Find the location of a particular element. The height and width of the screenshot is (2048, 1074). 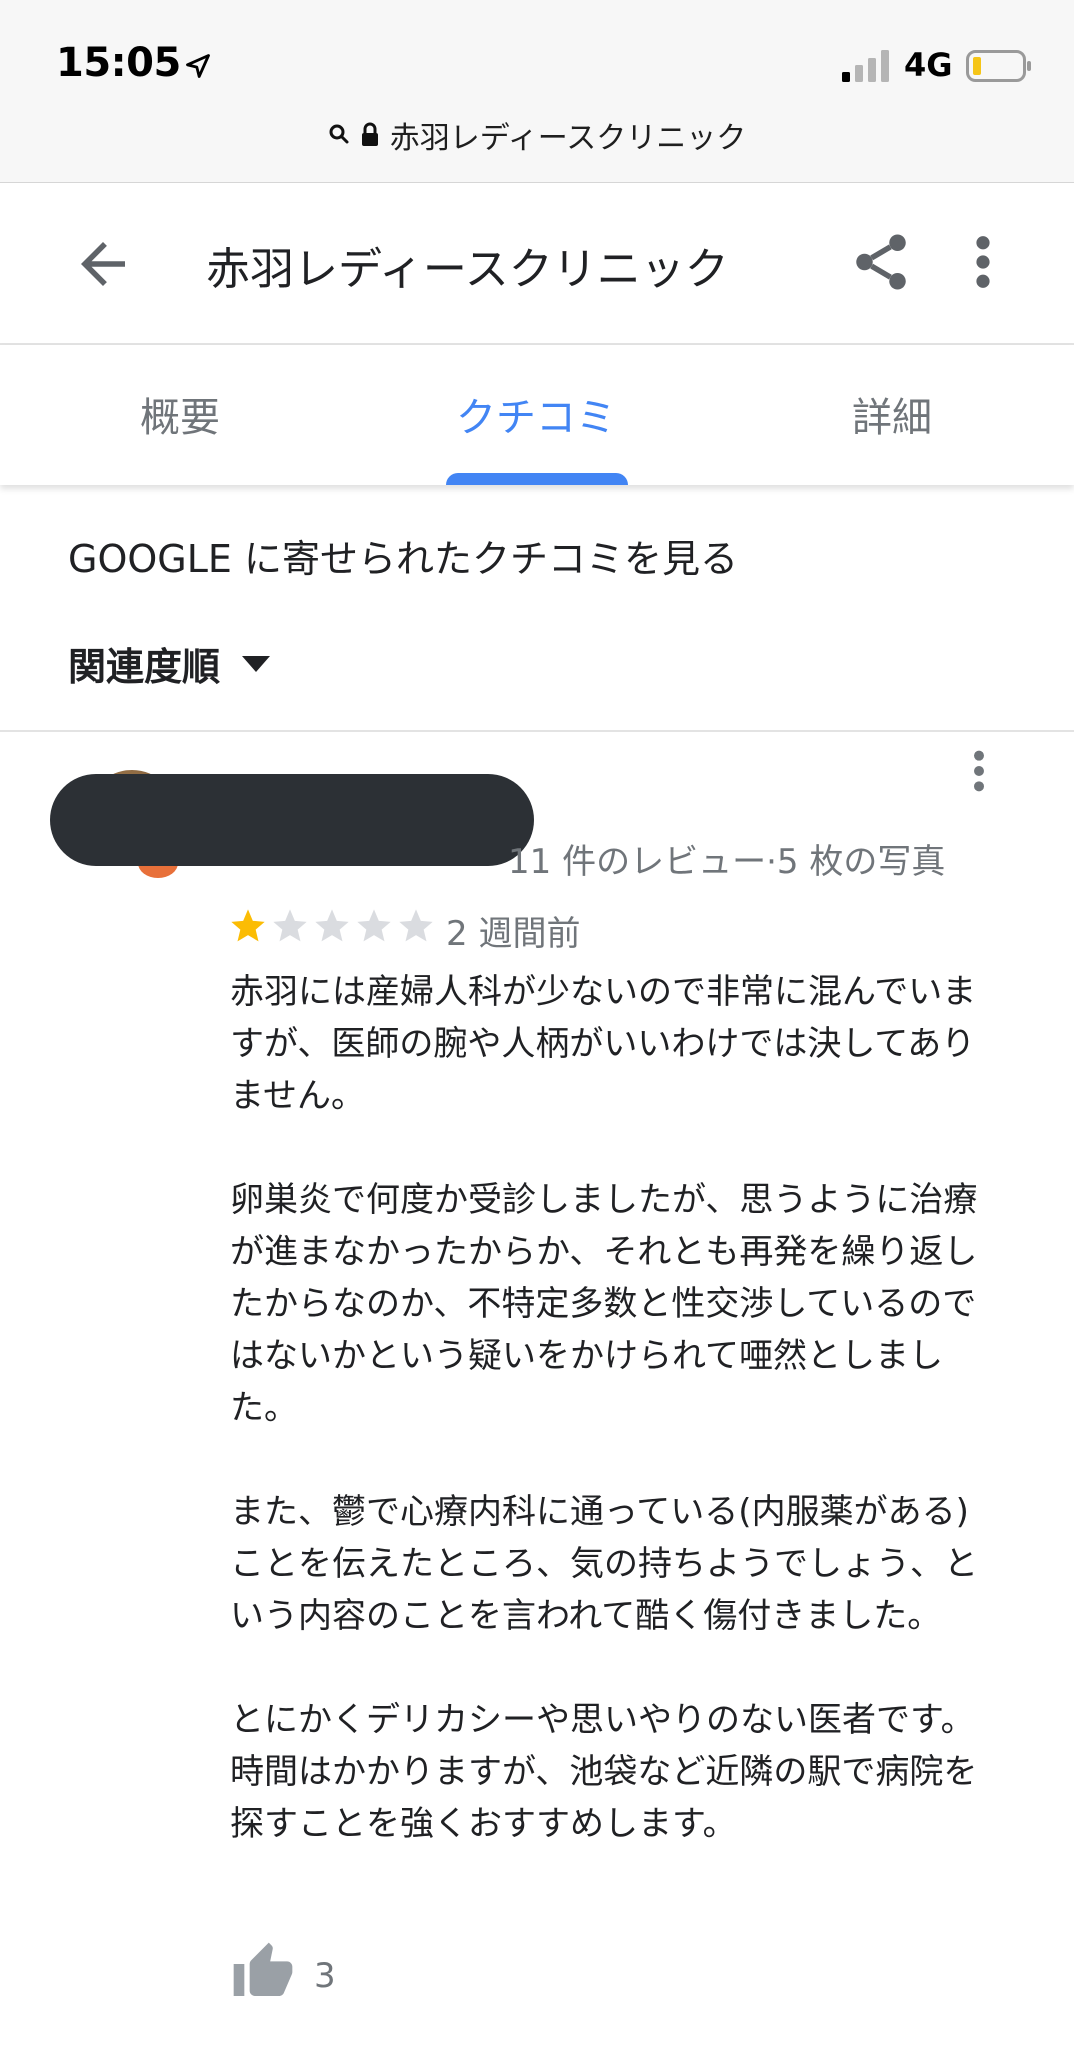

sort-dropdown: 関連度順 is located at coordinates (169, 663).